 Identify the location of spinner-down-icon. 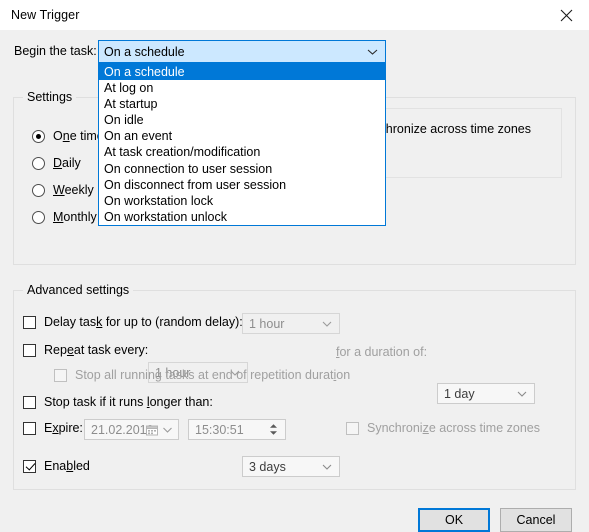
(273, 433).